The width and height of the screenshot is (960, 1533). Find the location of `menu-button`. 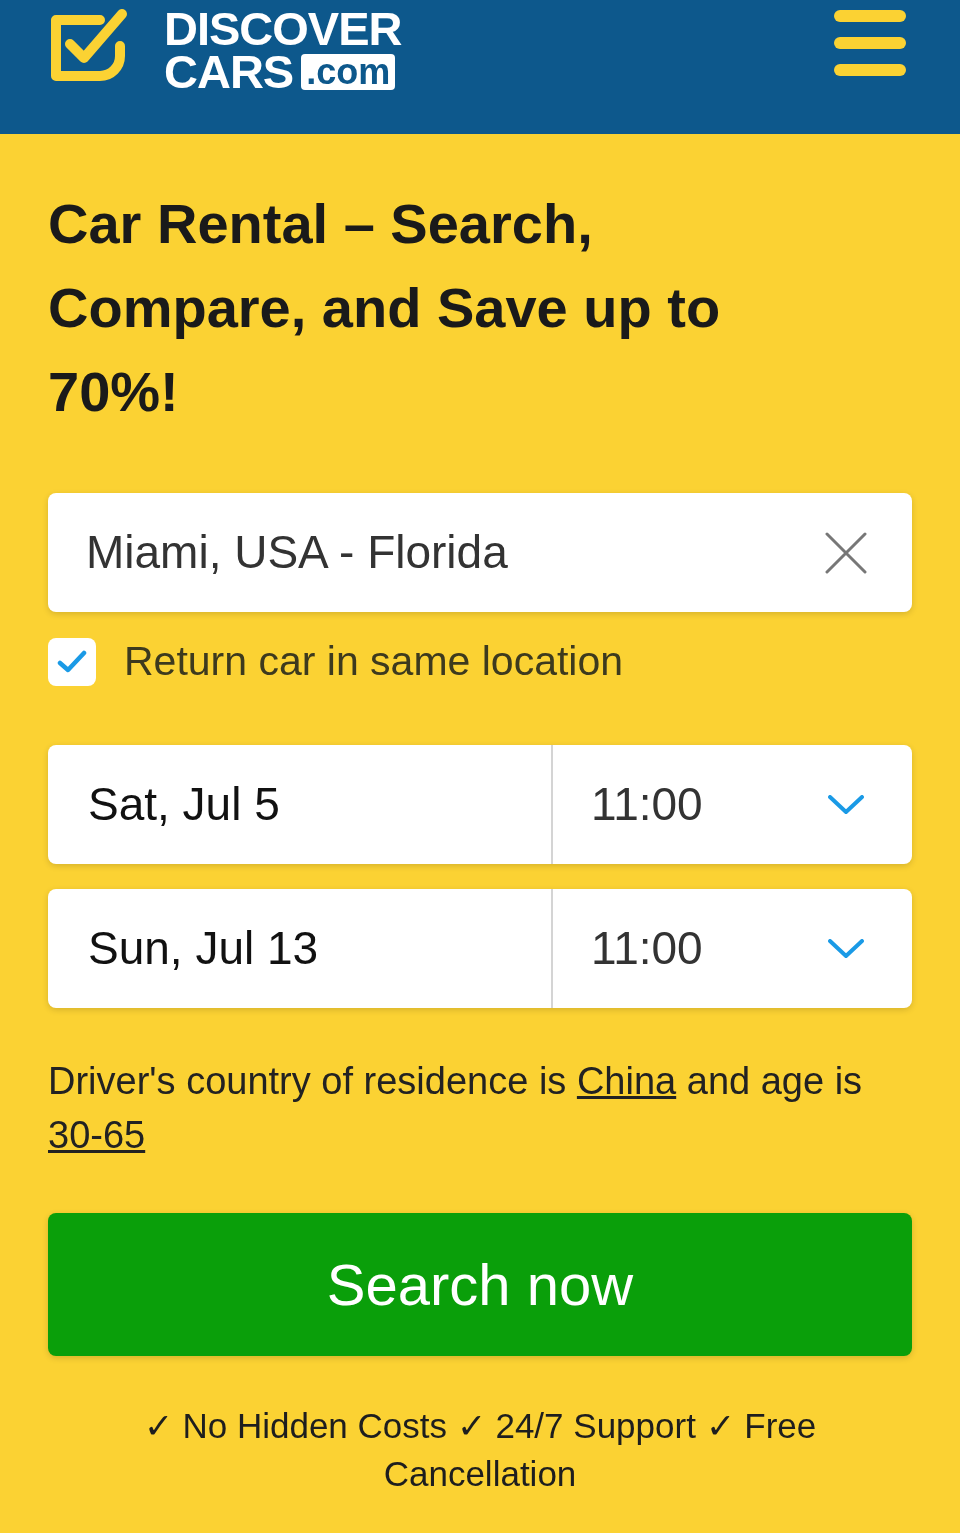

menu-button is located at coordinates (870, 44).